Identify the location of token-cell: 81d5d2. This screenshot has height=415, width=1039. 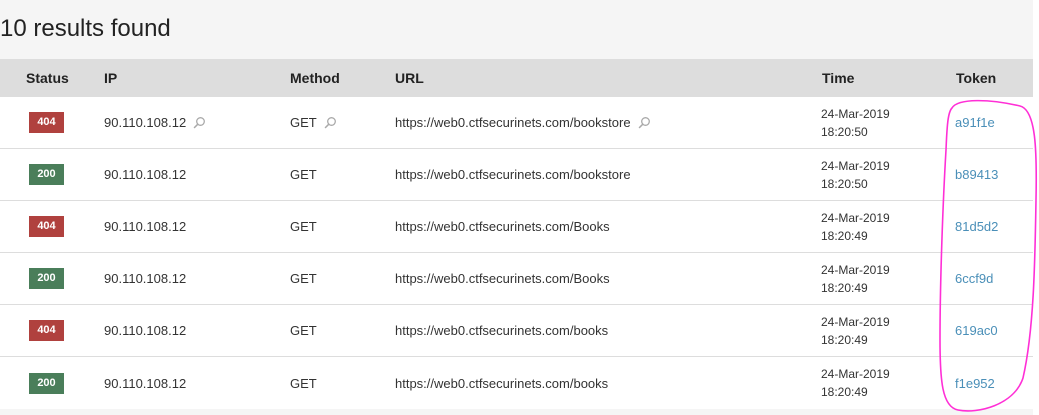
(976, 226).